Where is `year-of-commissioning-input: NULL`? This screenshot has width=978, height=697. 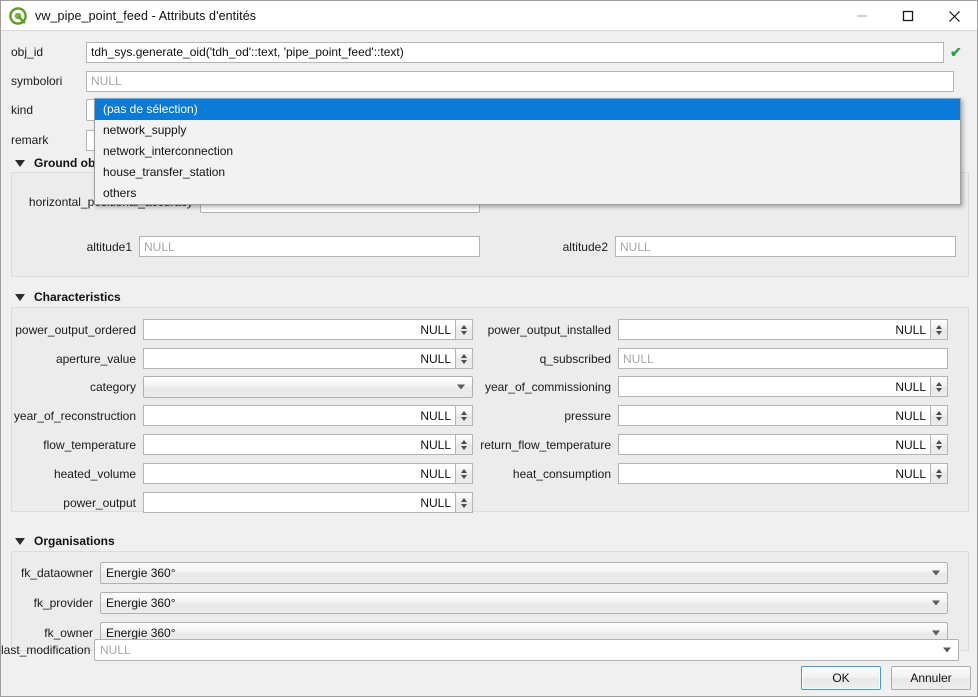
year-of-commissioning-input: NULL is located at coordinates (774, 386).